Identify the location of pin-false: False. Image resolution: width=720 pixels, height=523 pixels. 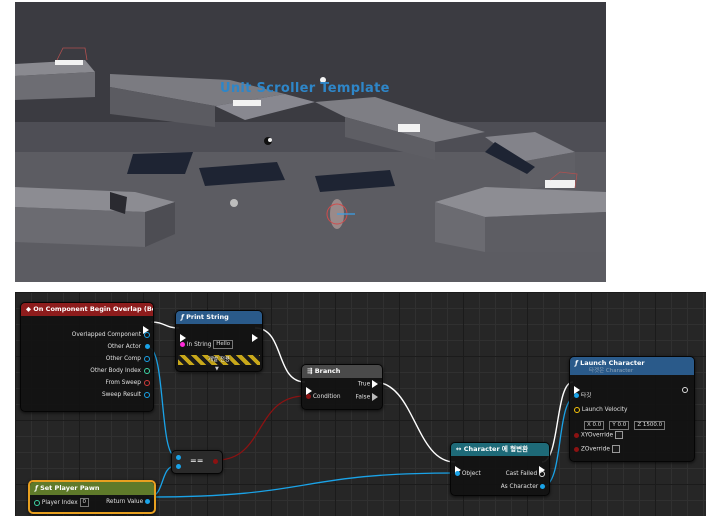
(367, 397).